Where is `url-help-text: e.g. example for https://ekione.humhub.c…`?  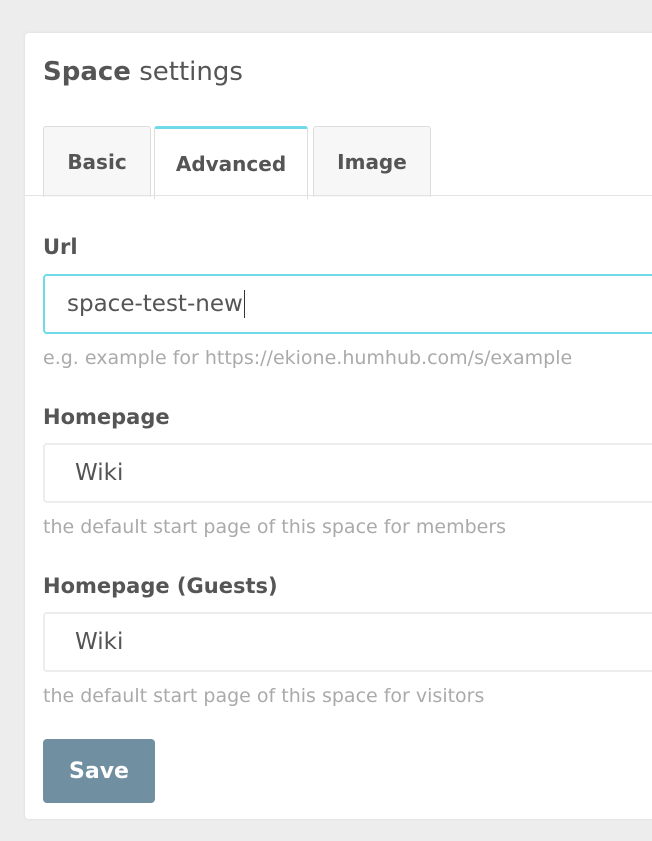 url-help-text: e.g. example for https://ekione.humhub.c… is located at coordinates (308, 358).